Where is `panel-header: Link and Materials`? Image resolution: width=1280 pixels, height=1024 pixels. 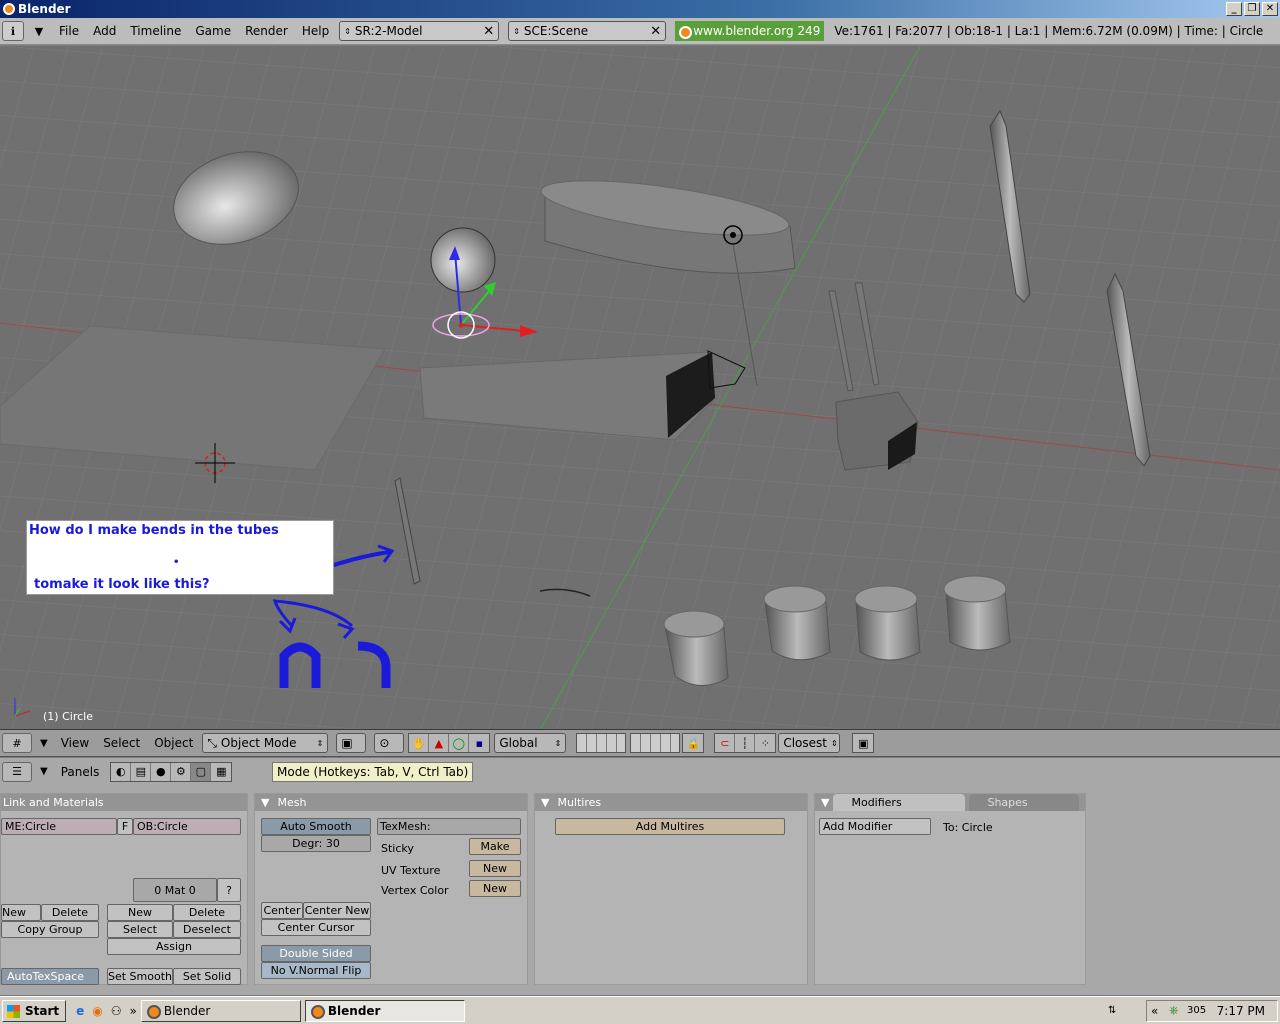
panel-header: Link and Materials is located at coordinates (124, 802).